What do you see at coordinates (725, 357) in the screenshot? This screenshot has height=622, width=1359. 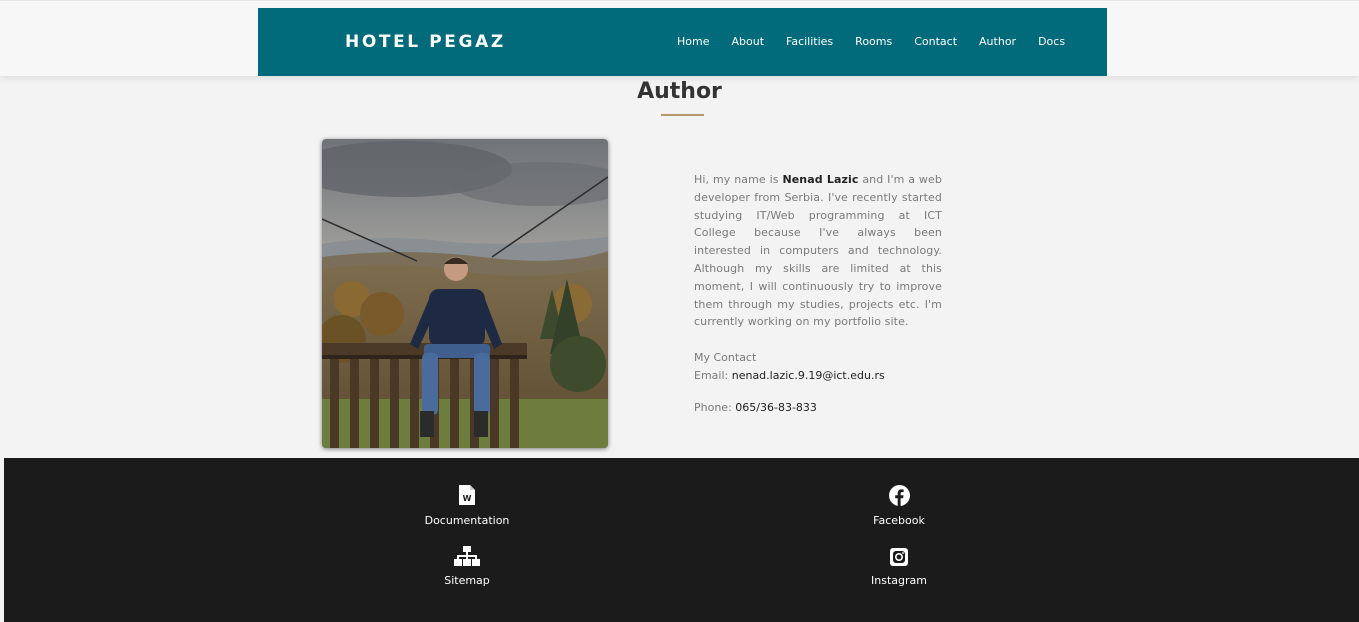 I see `contact-heading: My Contact` at bounding box center [725, 357].